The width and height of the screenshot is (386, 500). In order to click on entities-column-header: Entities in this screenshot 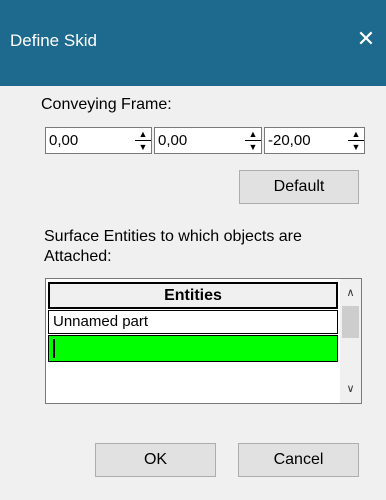, I will do `click(193, 295)`.